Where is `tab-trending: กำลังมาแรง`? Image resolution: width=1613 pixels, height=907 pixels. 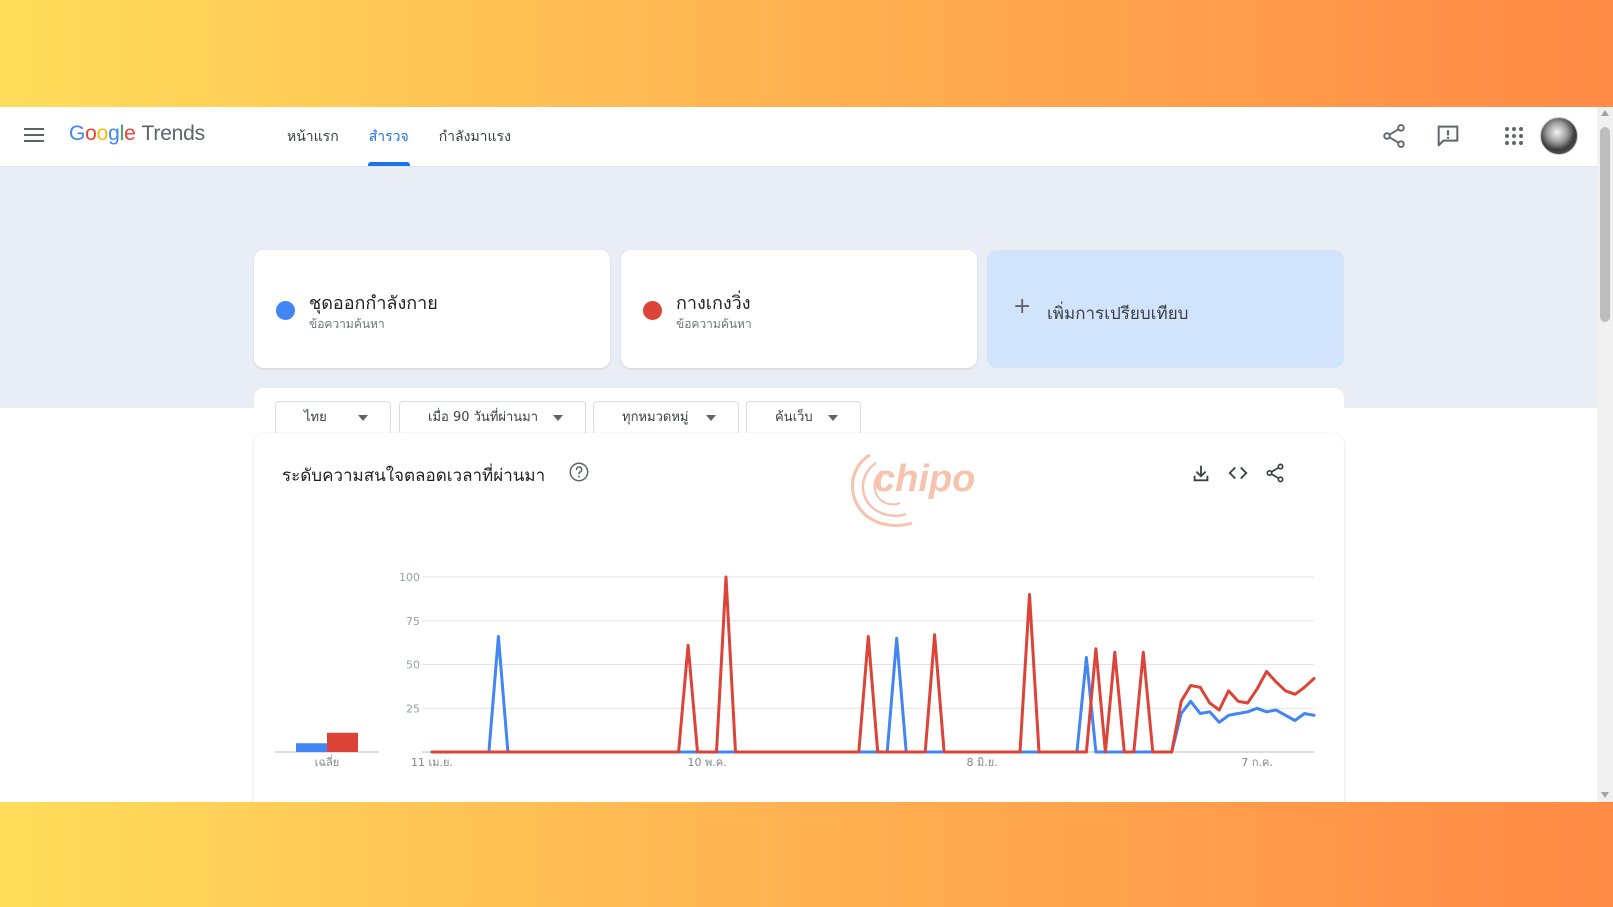 tab-trending: กำลังมาแรง is located at coordinates (475, 136).